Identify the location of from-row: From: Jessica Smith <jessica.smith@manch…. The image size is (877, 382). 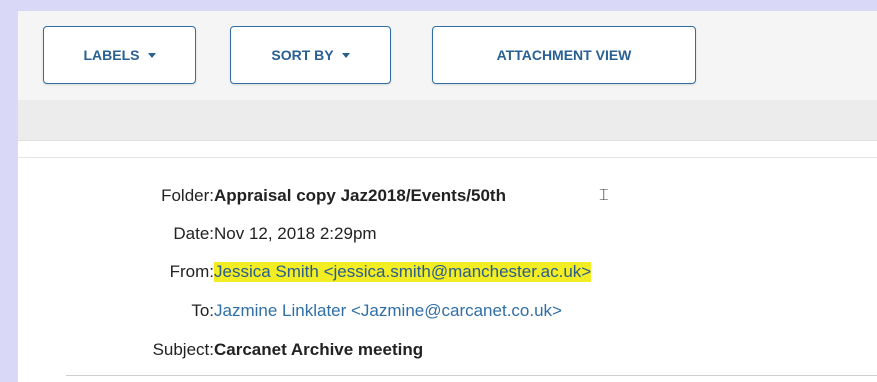
(447, 273).